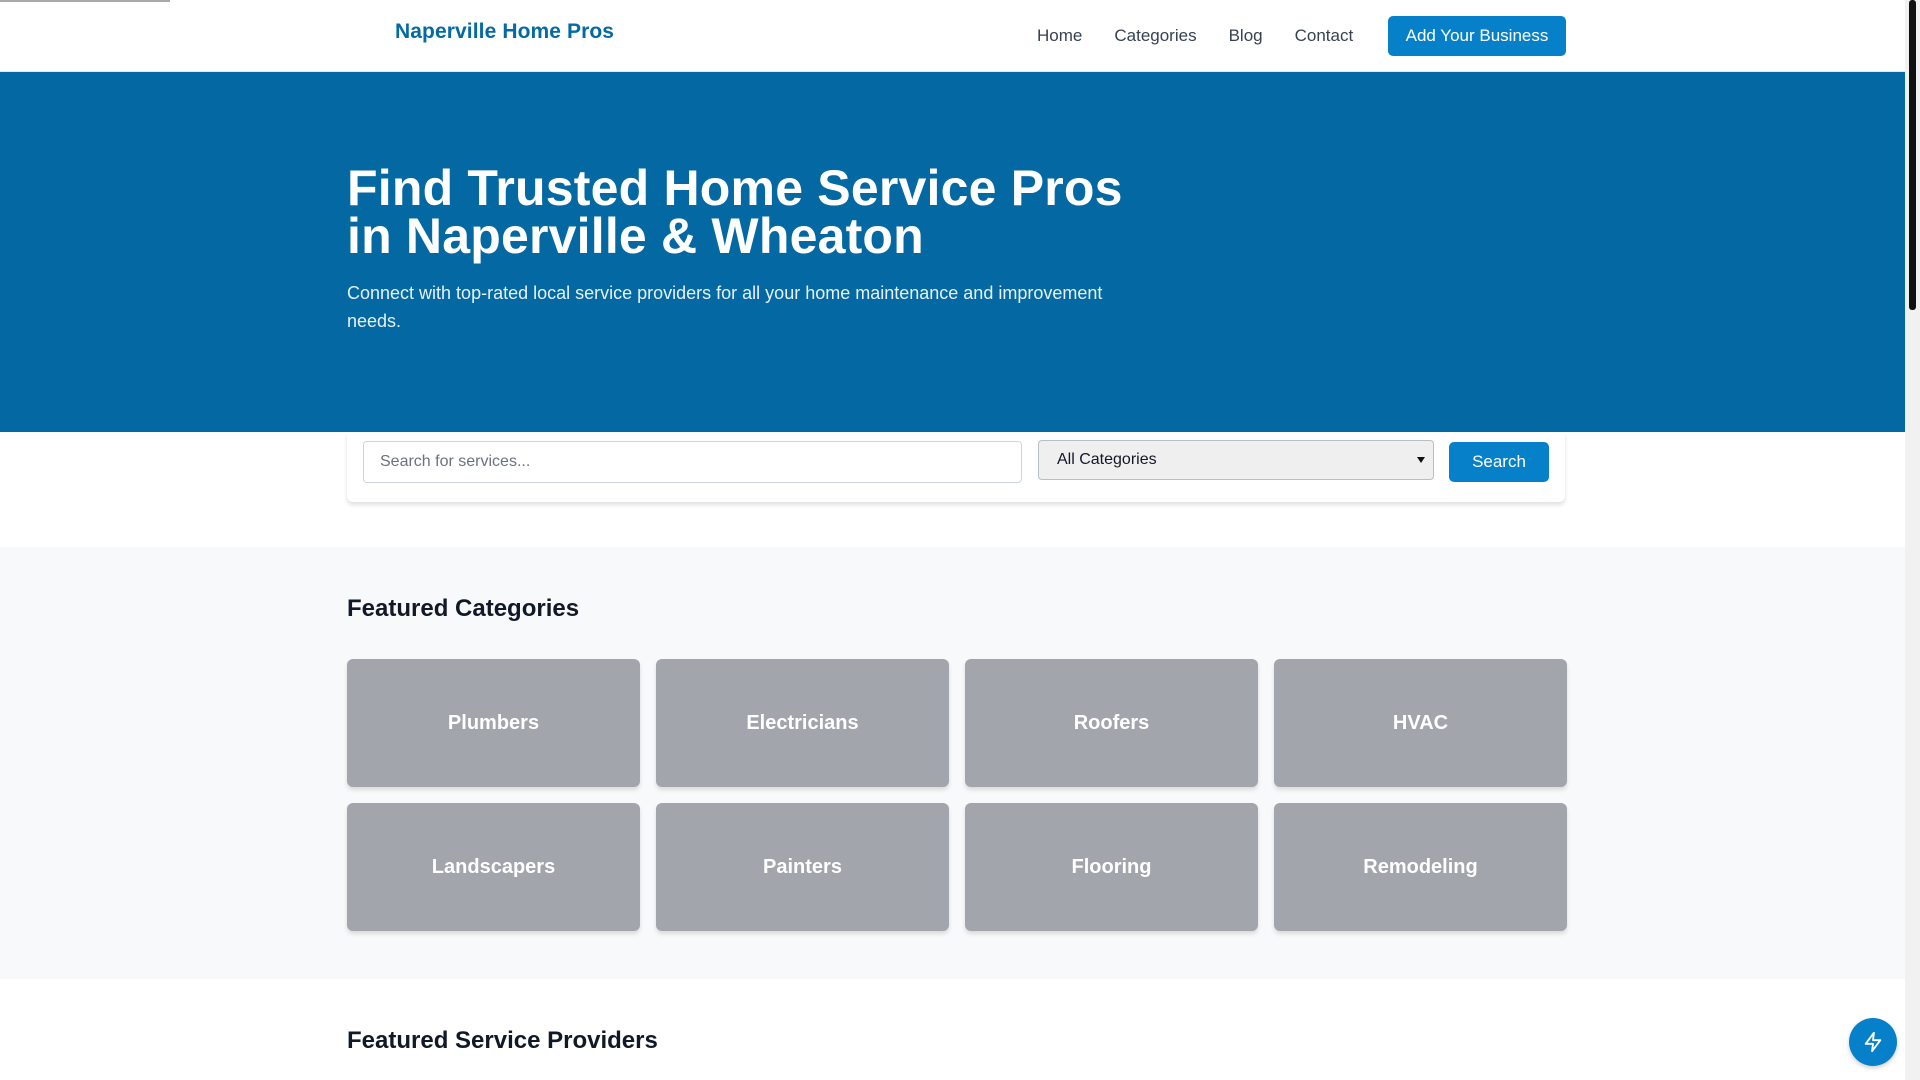  What do you see at coordinates (502, 1040) in the screenshot?
I see `featured-providers-title: Featured Service Providers` at bounding box center [502, 1040].